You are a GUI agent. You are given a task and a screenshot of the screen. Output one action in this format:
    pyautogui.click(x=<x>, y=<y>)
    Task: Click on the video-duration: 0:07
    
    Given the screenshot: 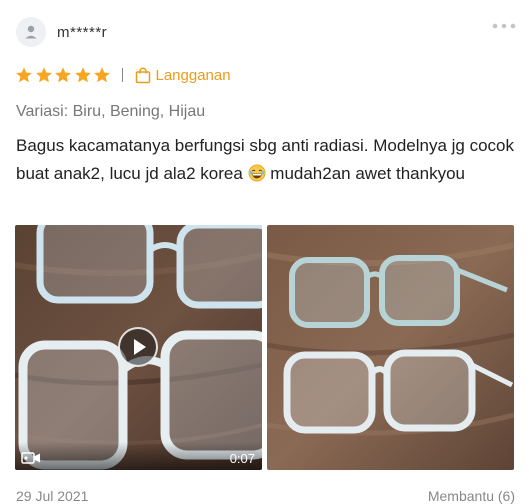 What is the action you would take?
    pyautogui.click(x=242, y=458)
    